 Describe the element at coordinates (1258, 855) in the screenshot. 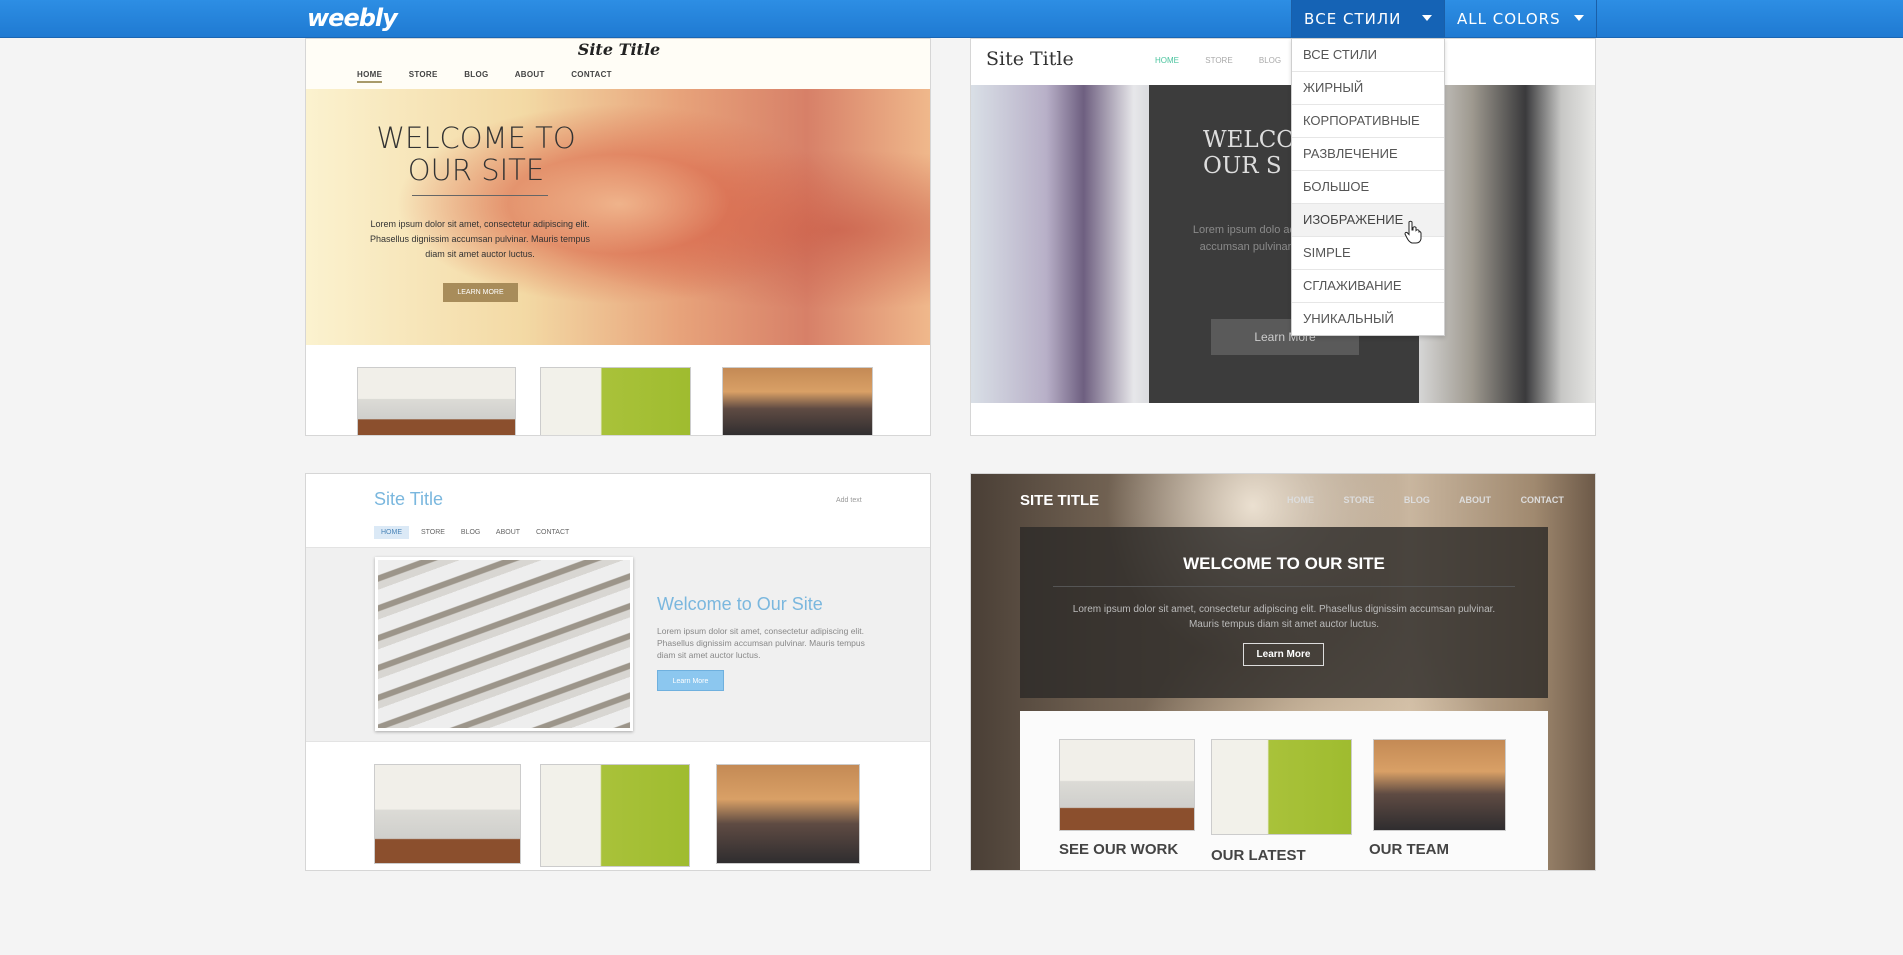

I see `theme-caption: OUR LATEST` at that location.